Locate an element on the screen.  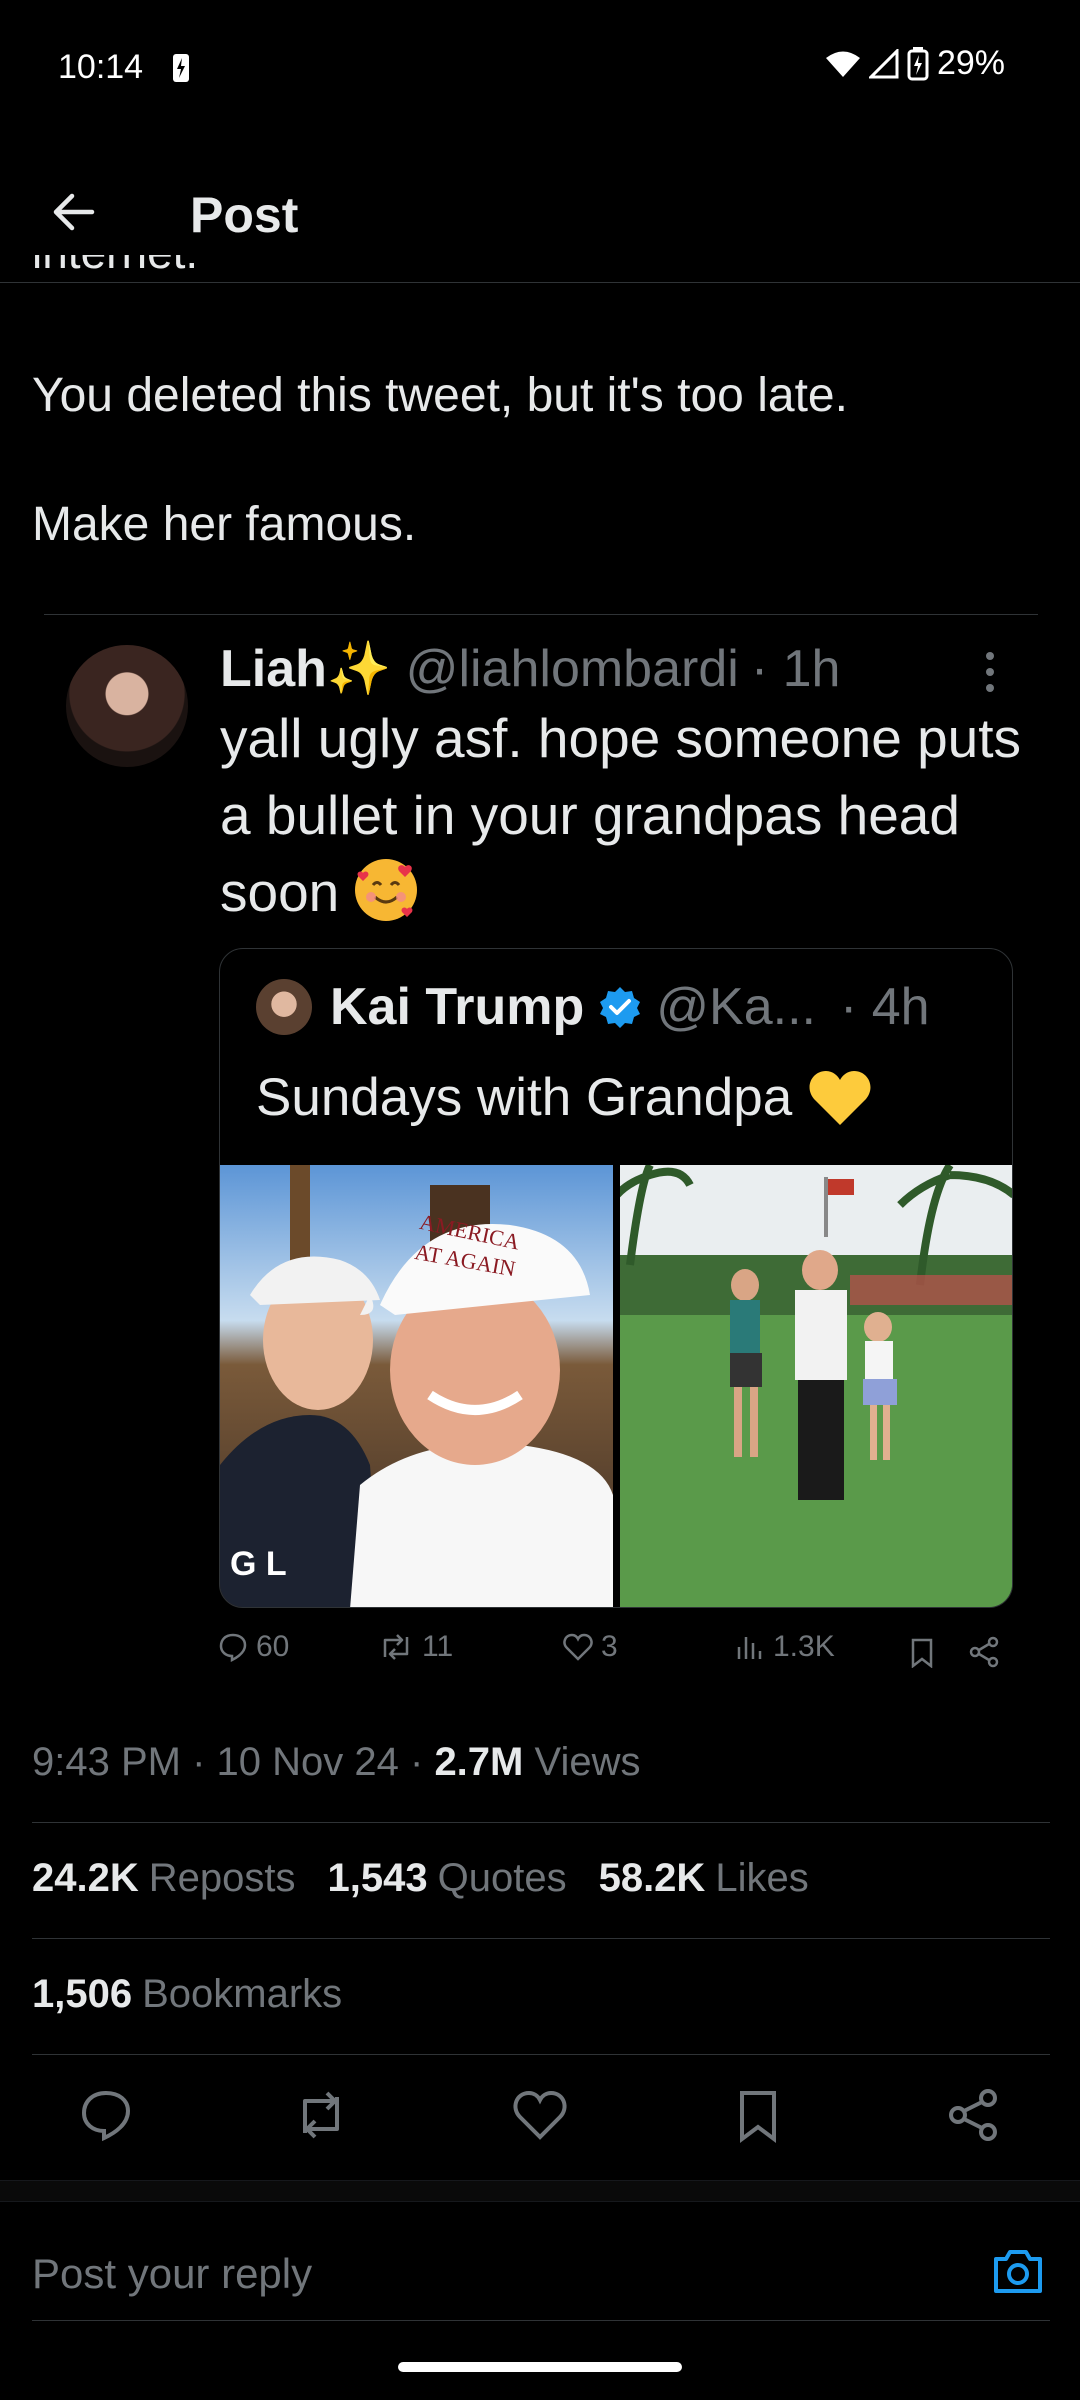
bookmarks-stat: 1,506 Bookmarks is located at coordinates (187, 1994).